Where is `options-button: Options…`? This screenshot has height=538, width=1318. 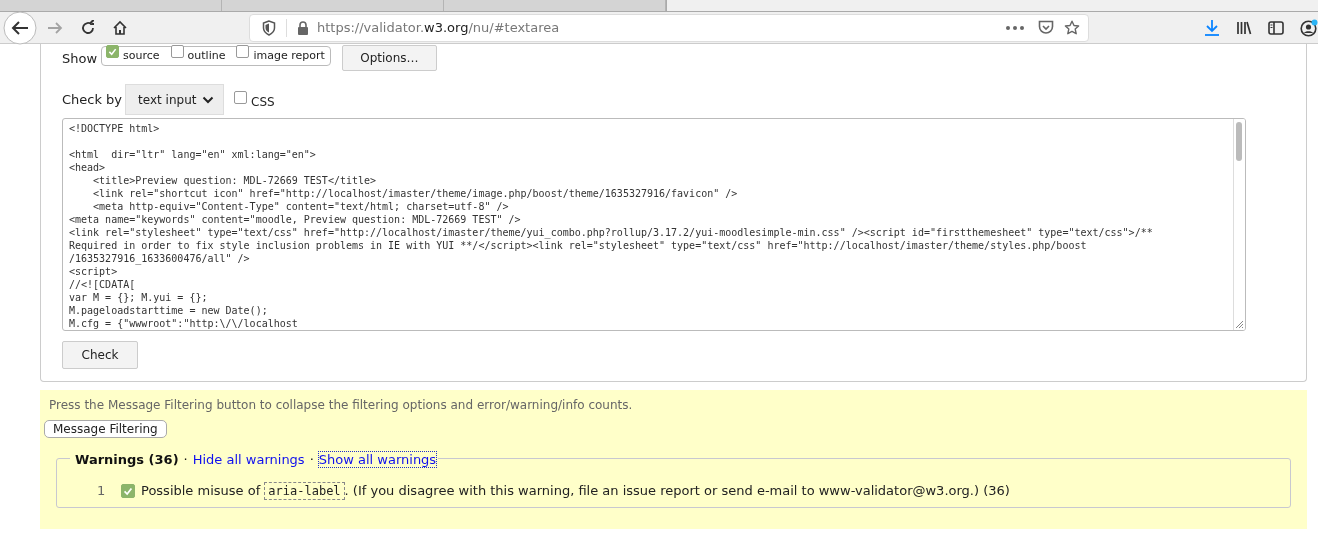 options-button: Options… is located at coordinates (389, 58).